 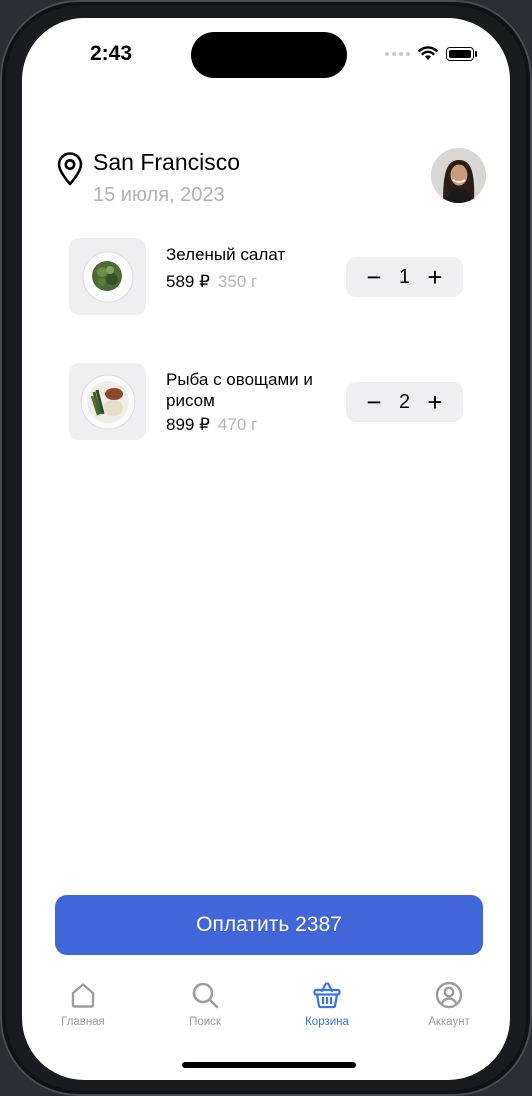 I want to click on tab-search: Поиск, so click(x=205, y=1010).